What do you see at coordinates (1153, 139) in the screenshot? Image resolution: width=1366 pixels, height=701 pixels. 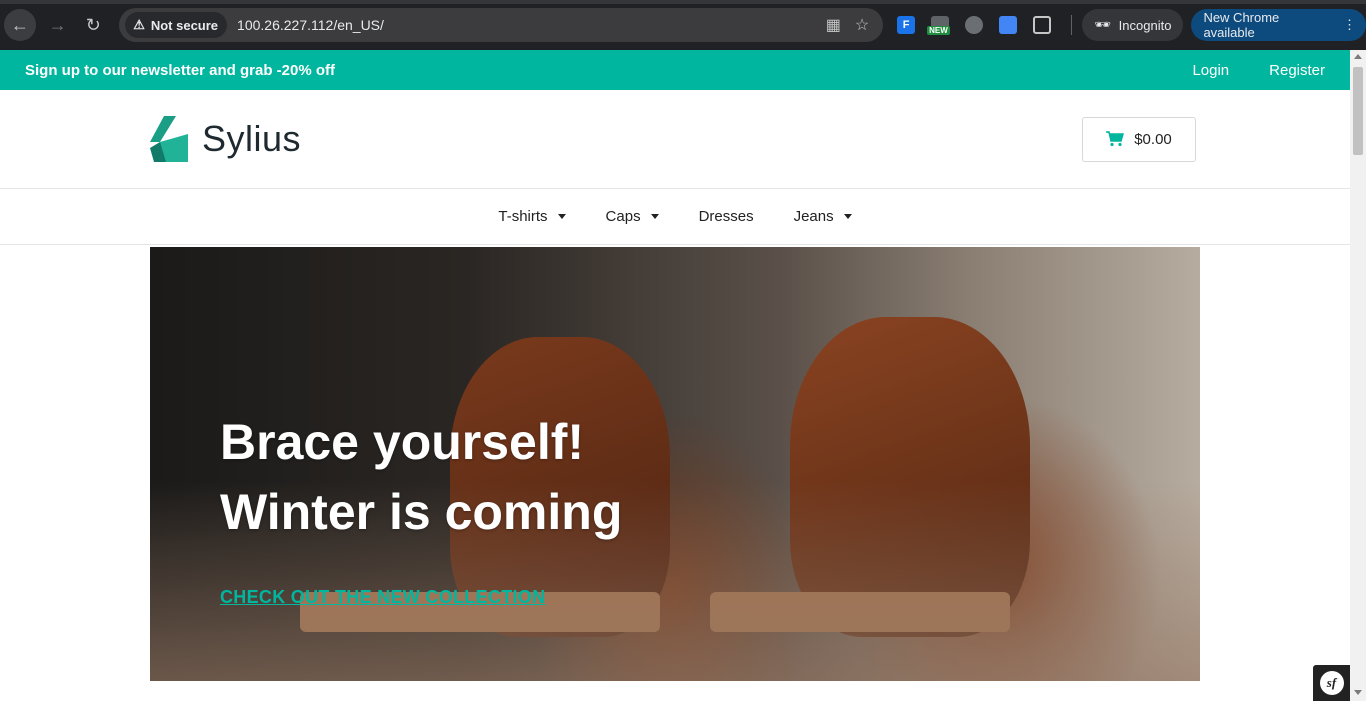 I see `cart-total: $0.00` at bounding box center [1153, 139].